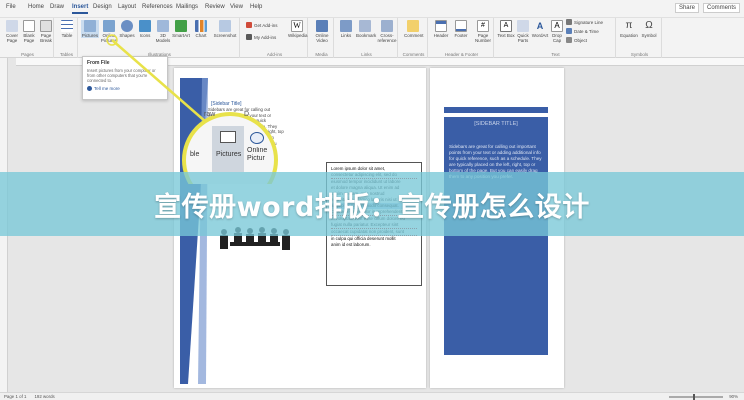 Image resolution: width=744 pixels, height=400 pixels. Describe the element at coordinates (195, 154) in the screenshot. I see `zoom-table-label: ble` at that location.